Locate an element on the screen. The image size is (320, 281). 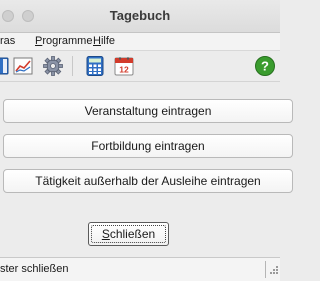
focus-ring is located at coordinates (128, 234).